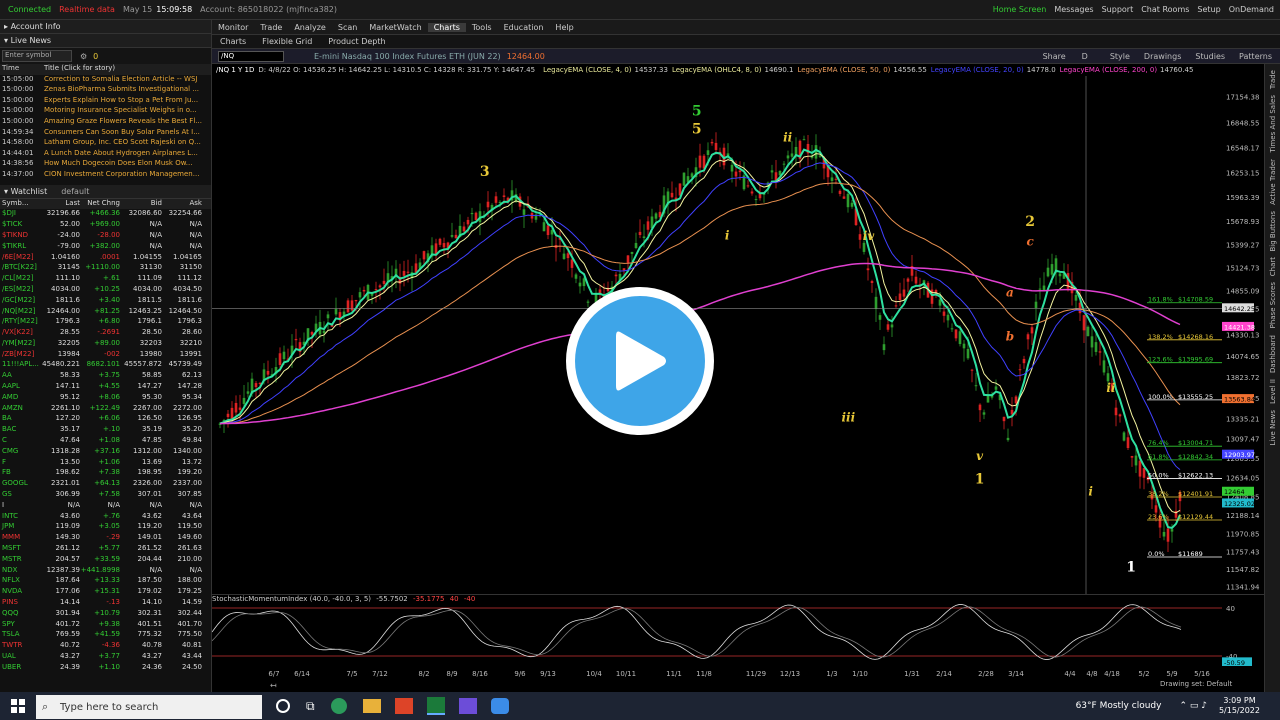  Describe the element at coordinates (105, 625) in the screenshot. I see `watchlist-row: SPY 401.72 +9.38 401.51 401.70` at that location.